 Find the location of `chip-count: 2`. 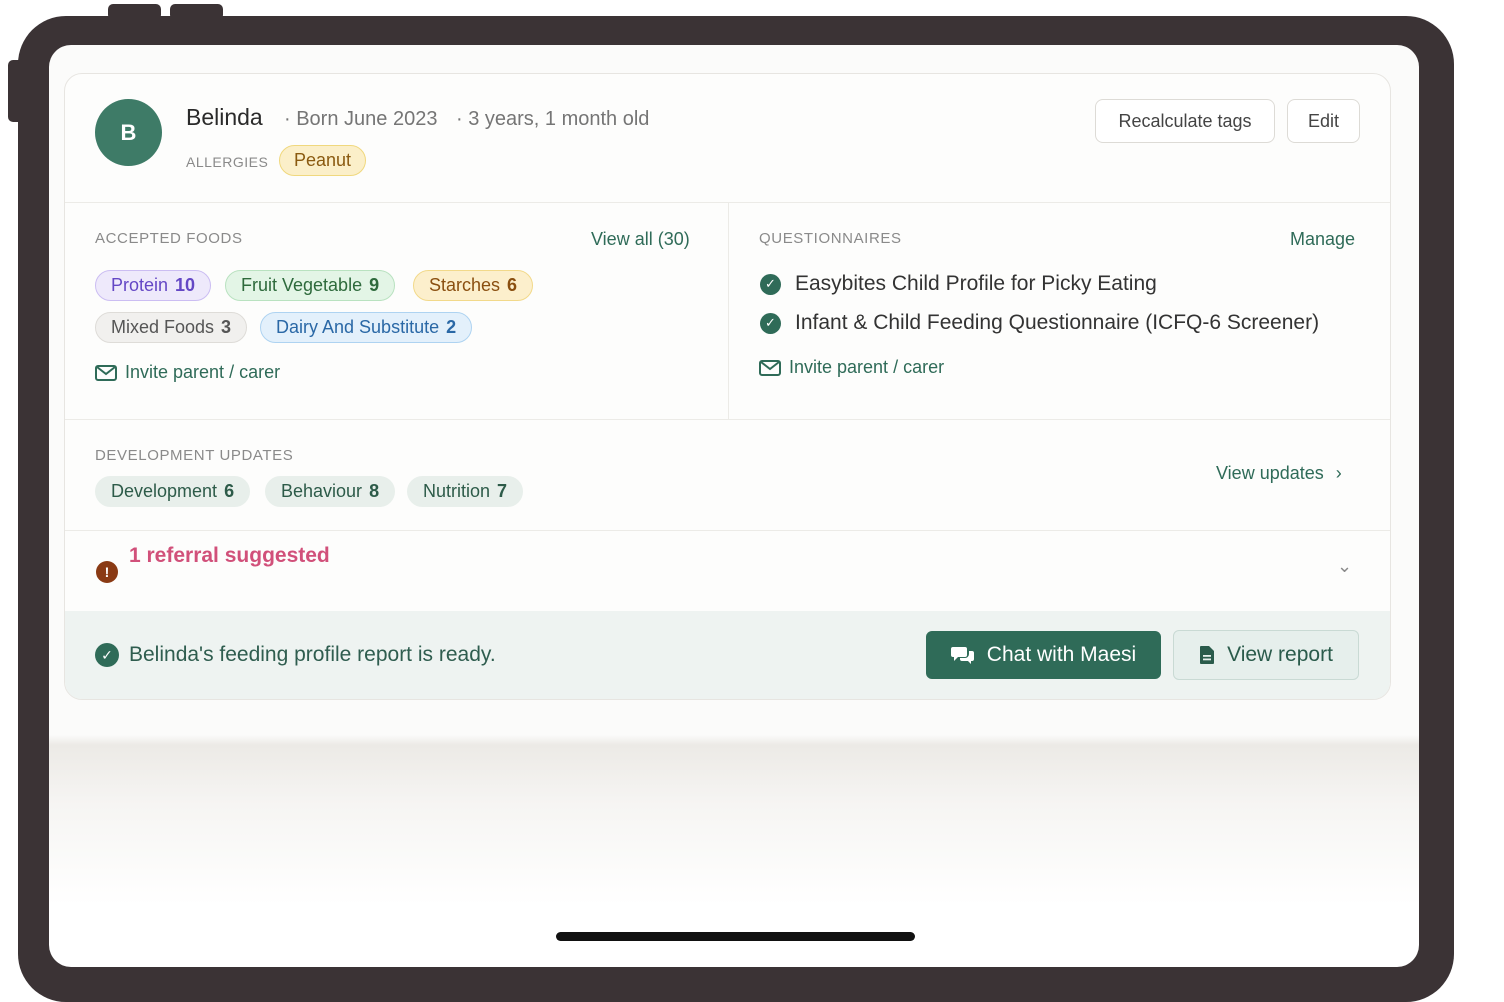

chip-count: 2 is located at coordinates (451, 327).